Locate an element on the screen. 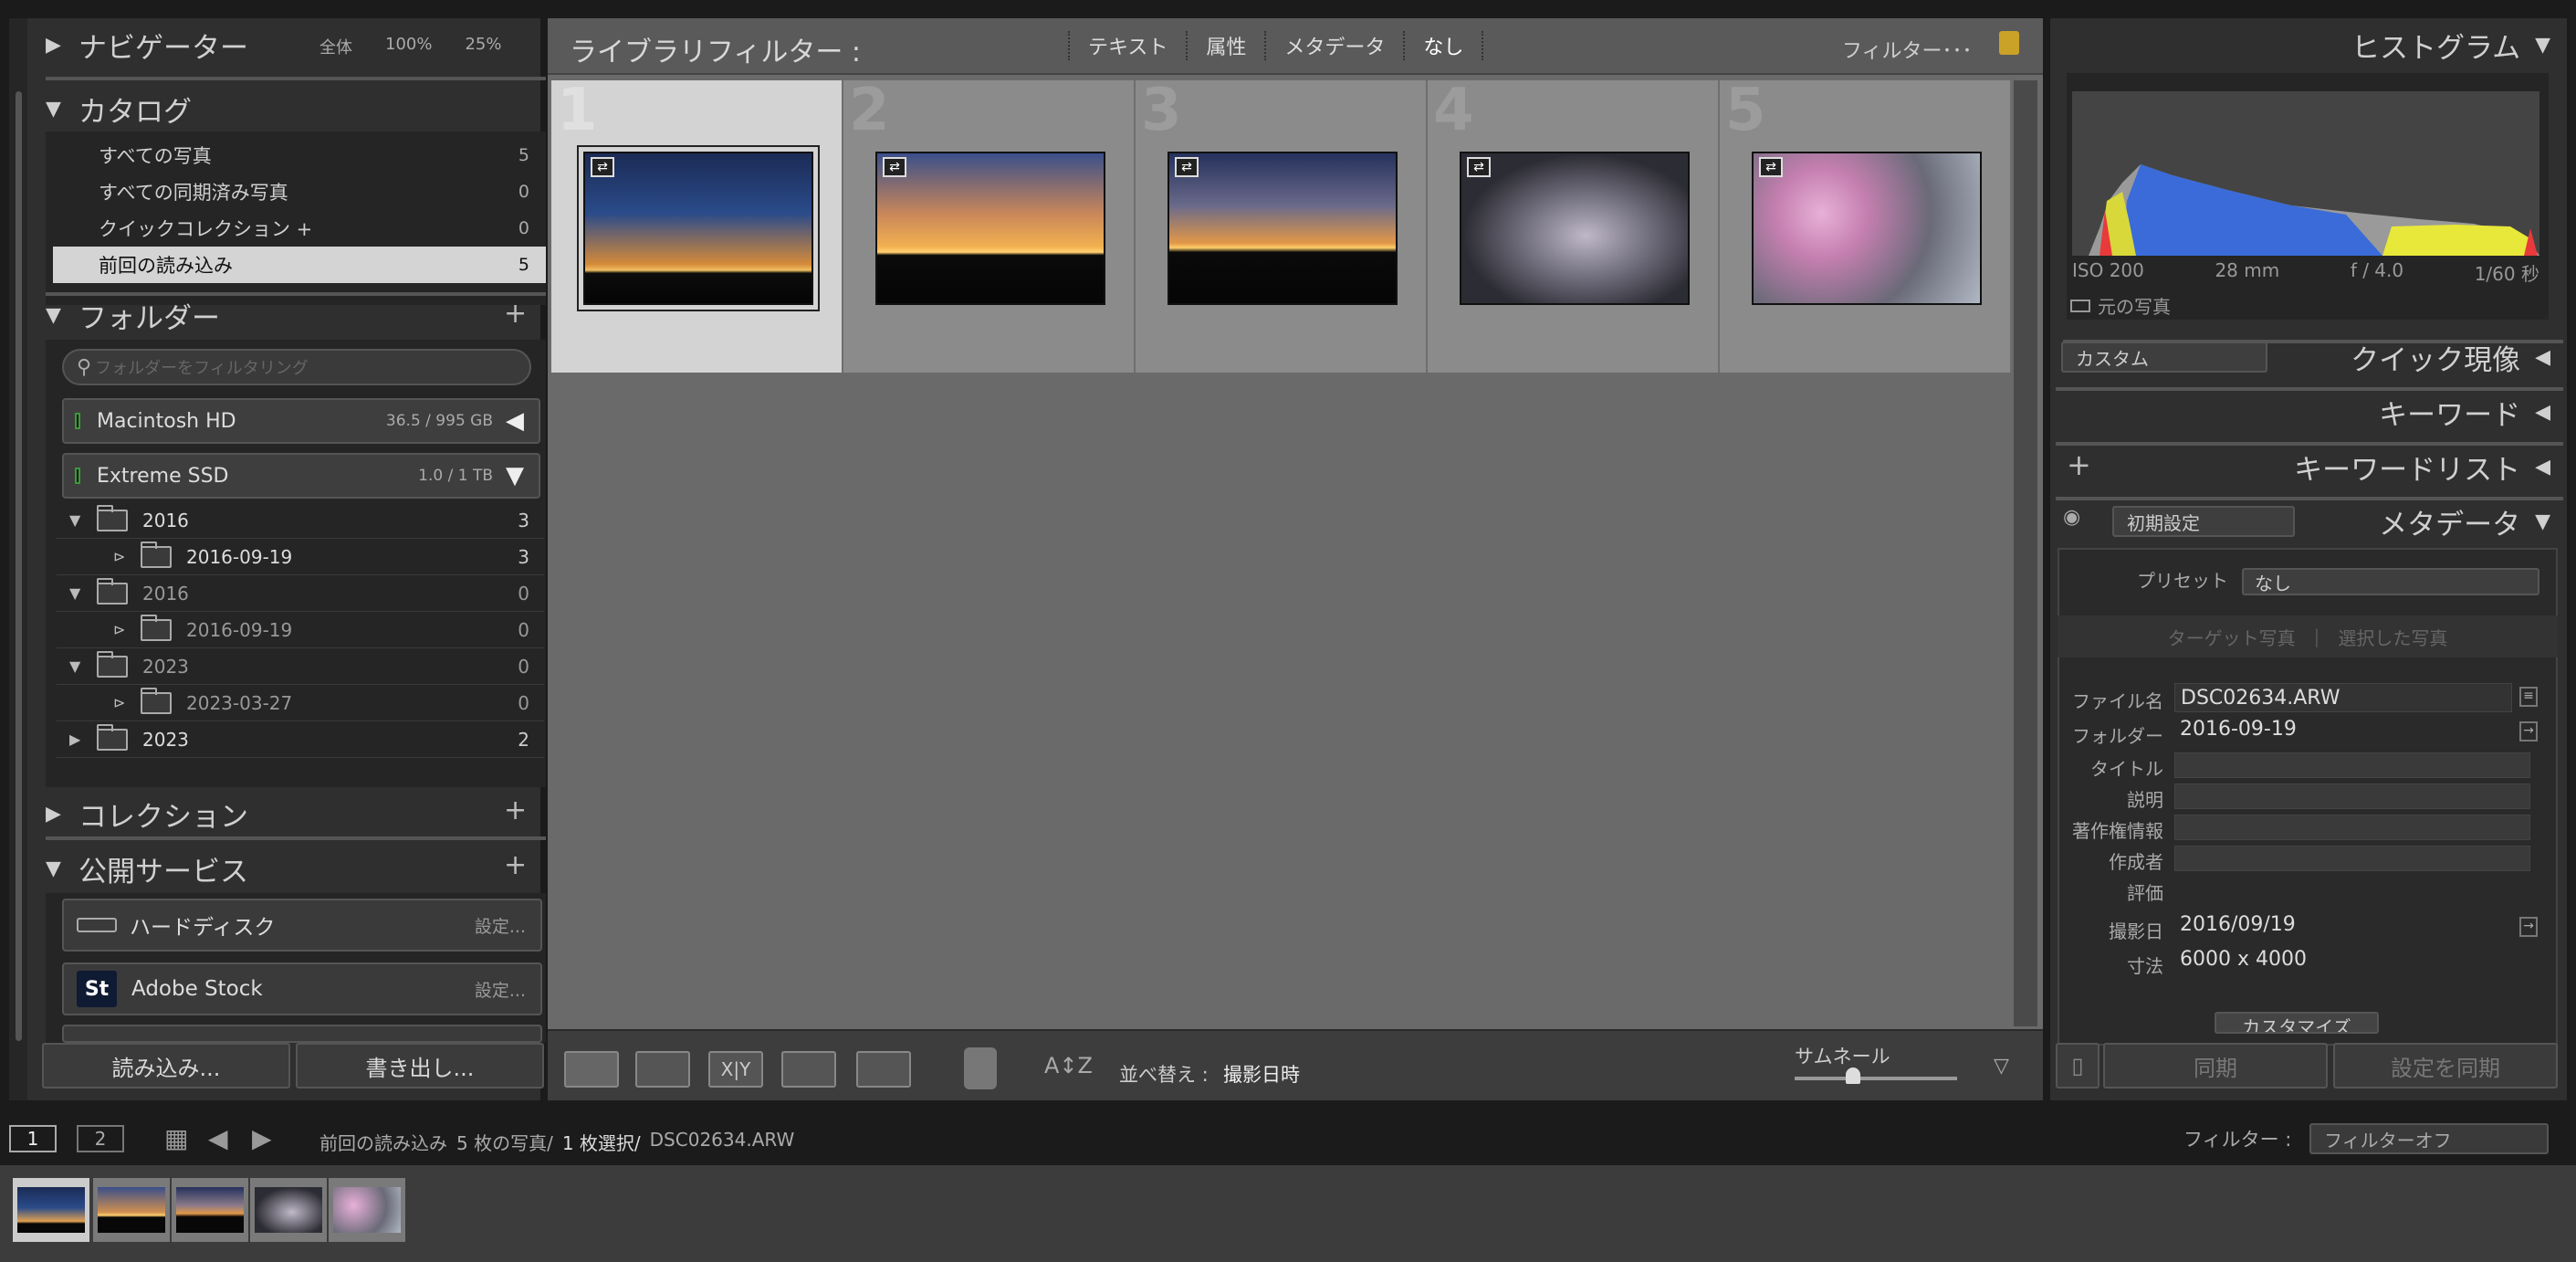  navigator-header: ▶ ナビゲーター is located at coordinates (147, 45).